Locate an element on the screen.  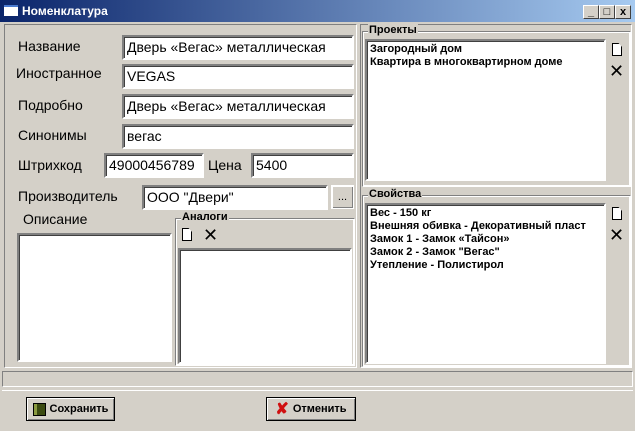
list-item: Замок 2 - Замок "Вегас" is located at coordinates (485, 252).